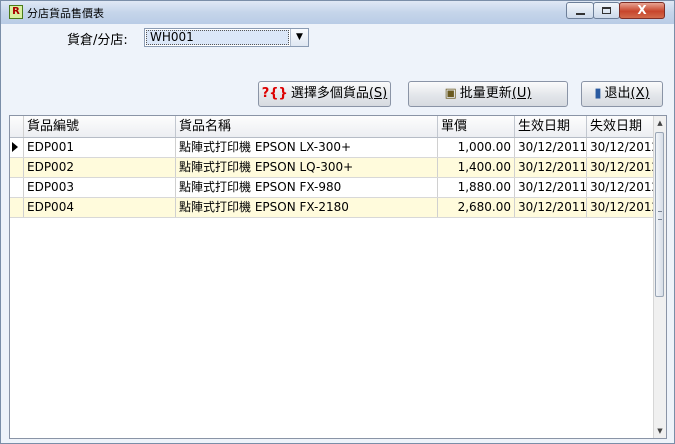 The height and width of the screenshot is (444, 675). What do you see at coordinates (476, 167) in the screenshot?
I see `unit-price-cell: 1,400.00` at bounding box center [476, 167].